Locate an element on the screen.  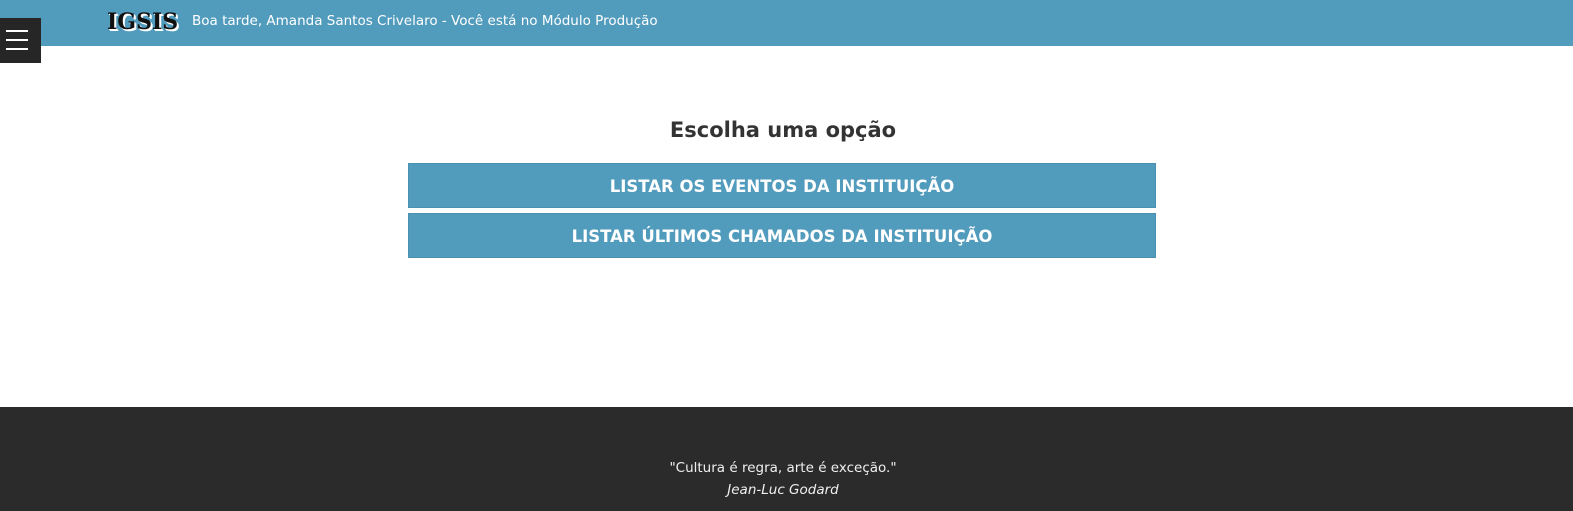
hamburger-menu-icon is located at coordinates (20, 40).